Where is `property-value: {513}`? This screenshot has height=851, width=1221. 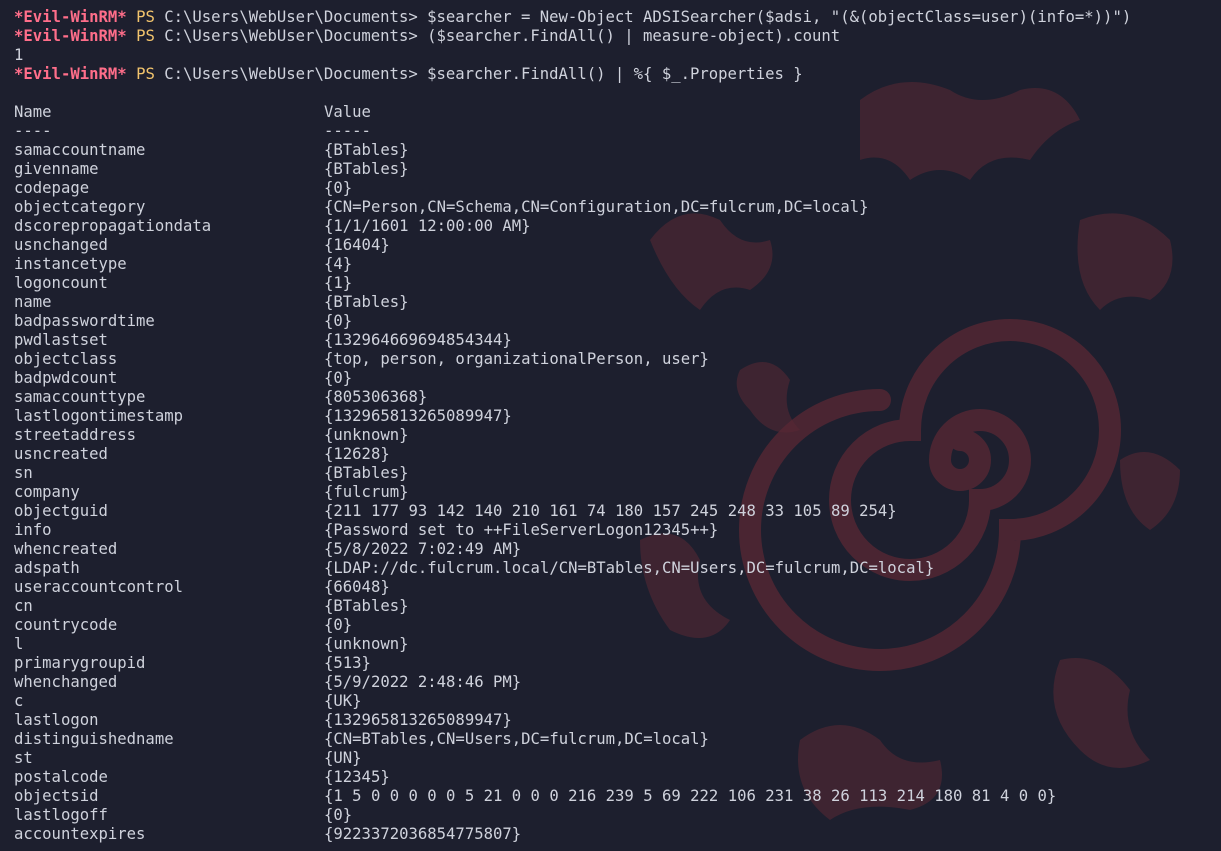 property-value: {513} is located at coordinates (347, 663).